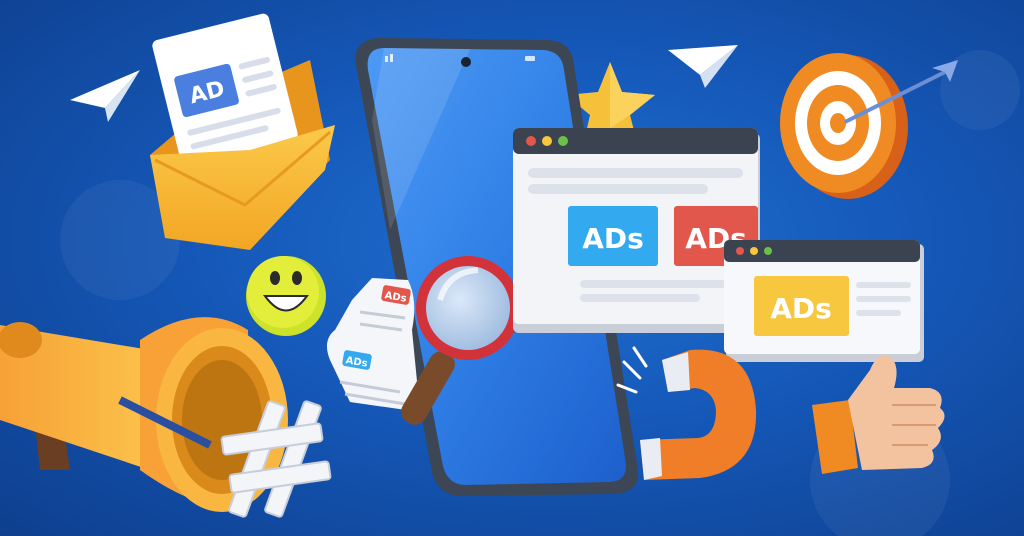  Describe the element at coordinates (768, 251) in the screenshot. I see `small-window-maximize-dot` at that location.